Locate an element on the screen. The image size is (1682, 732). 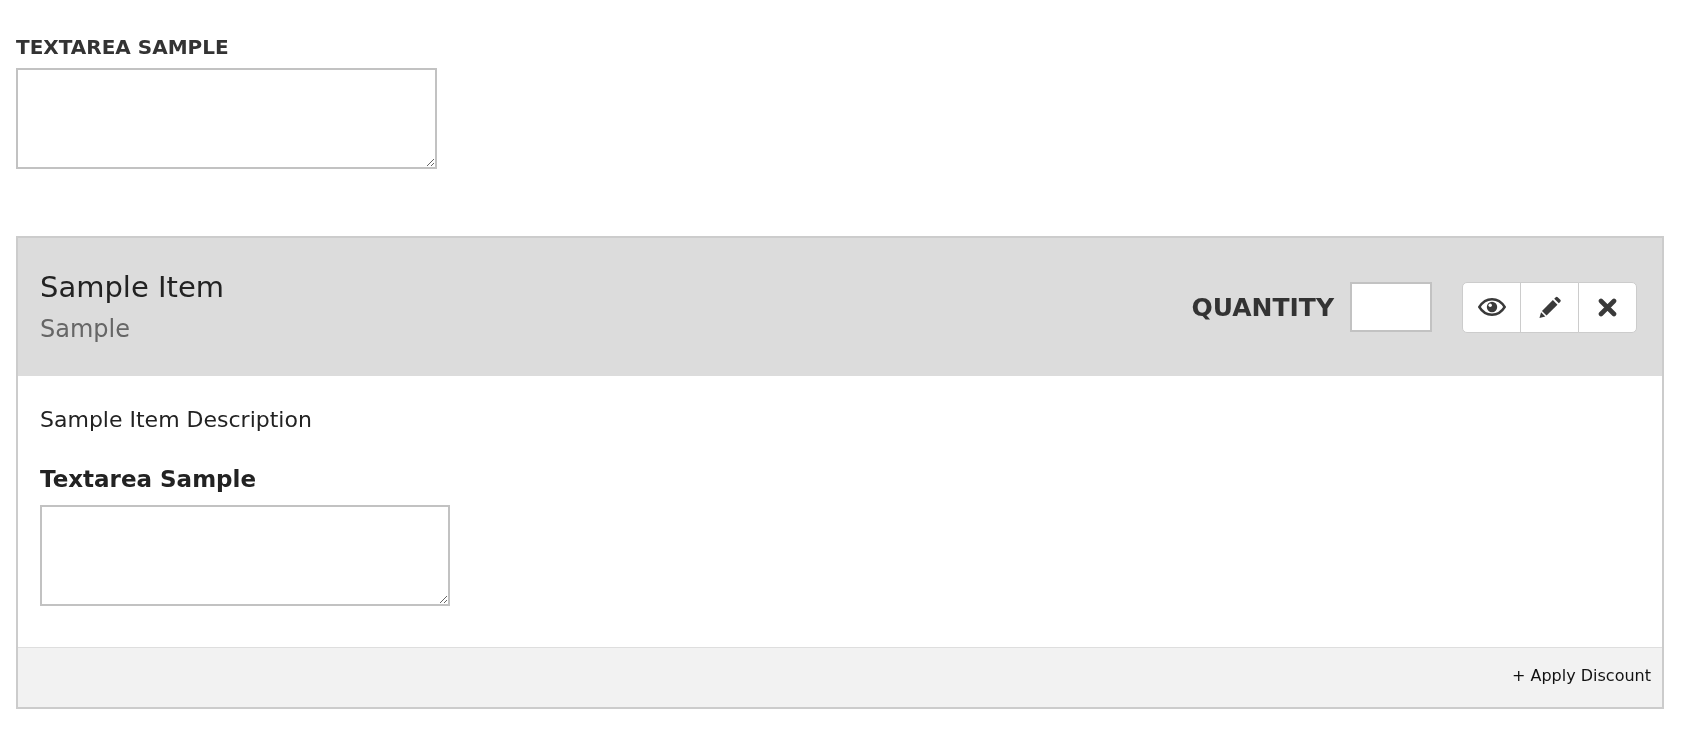
item-subtitle: Sample is located at coordinates (85, 329).